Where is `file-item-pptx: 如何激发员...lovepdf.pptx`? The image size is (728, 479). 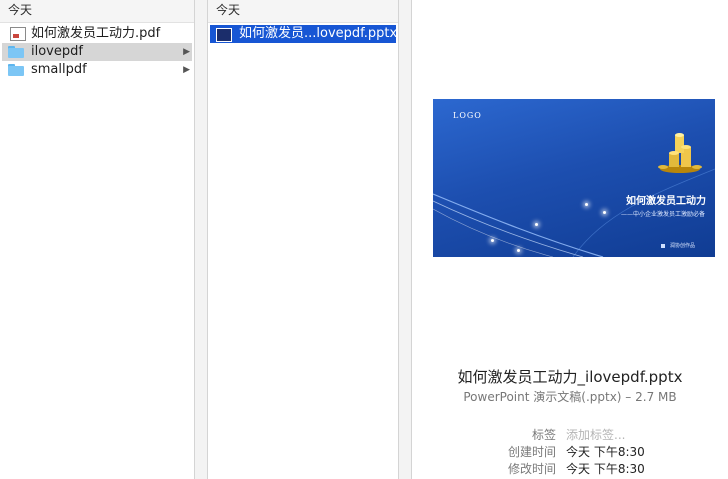 file-item-pptx: 如何激发员...lovepdf.pptx is located at coordinates (303, 34).